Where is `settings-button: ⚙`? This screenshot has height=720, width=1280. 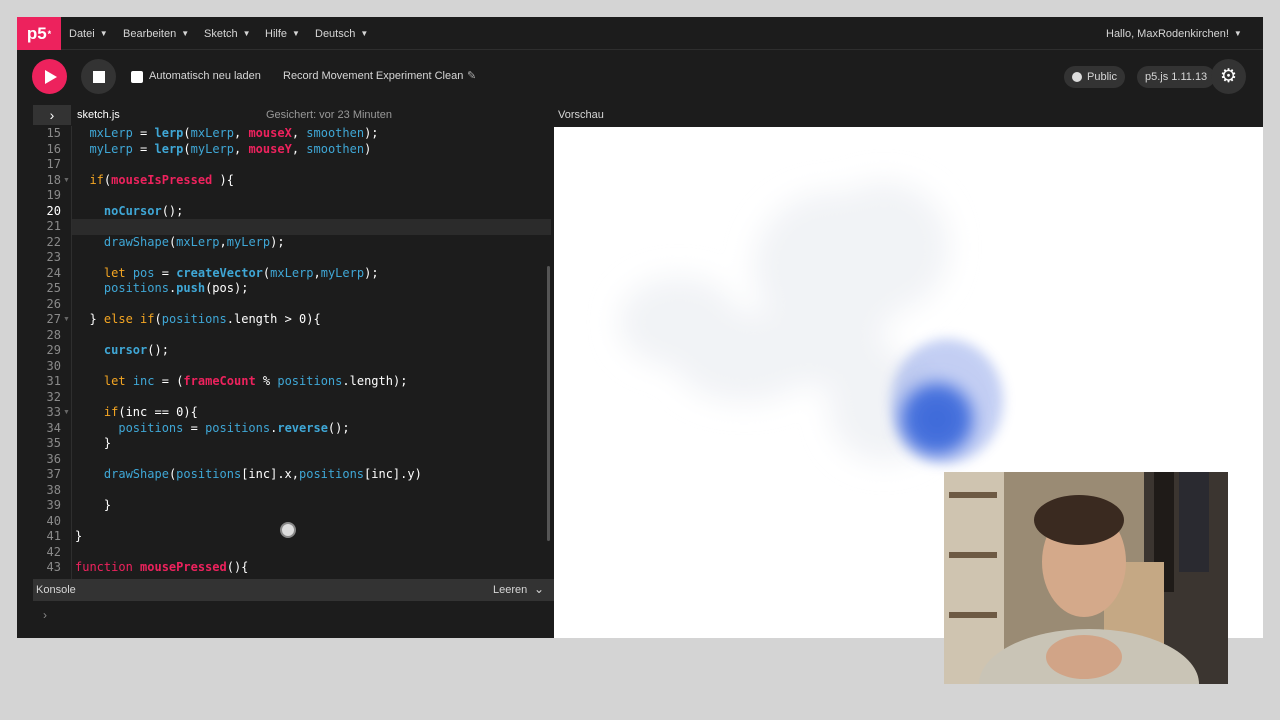 settings-button: ⚙ is located at coordinates (1228, 76).